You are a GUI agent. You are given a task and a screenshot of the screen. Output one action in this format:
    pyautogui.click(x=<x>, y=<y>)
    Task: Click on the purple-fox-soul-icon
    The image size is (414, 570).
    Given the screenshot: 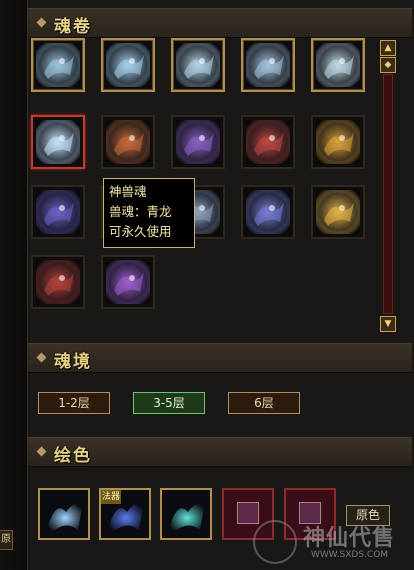 What is the action you would take?
    pyautogui.click(x=128, y=282)
    